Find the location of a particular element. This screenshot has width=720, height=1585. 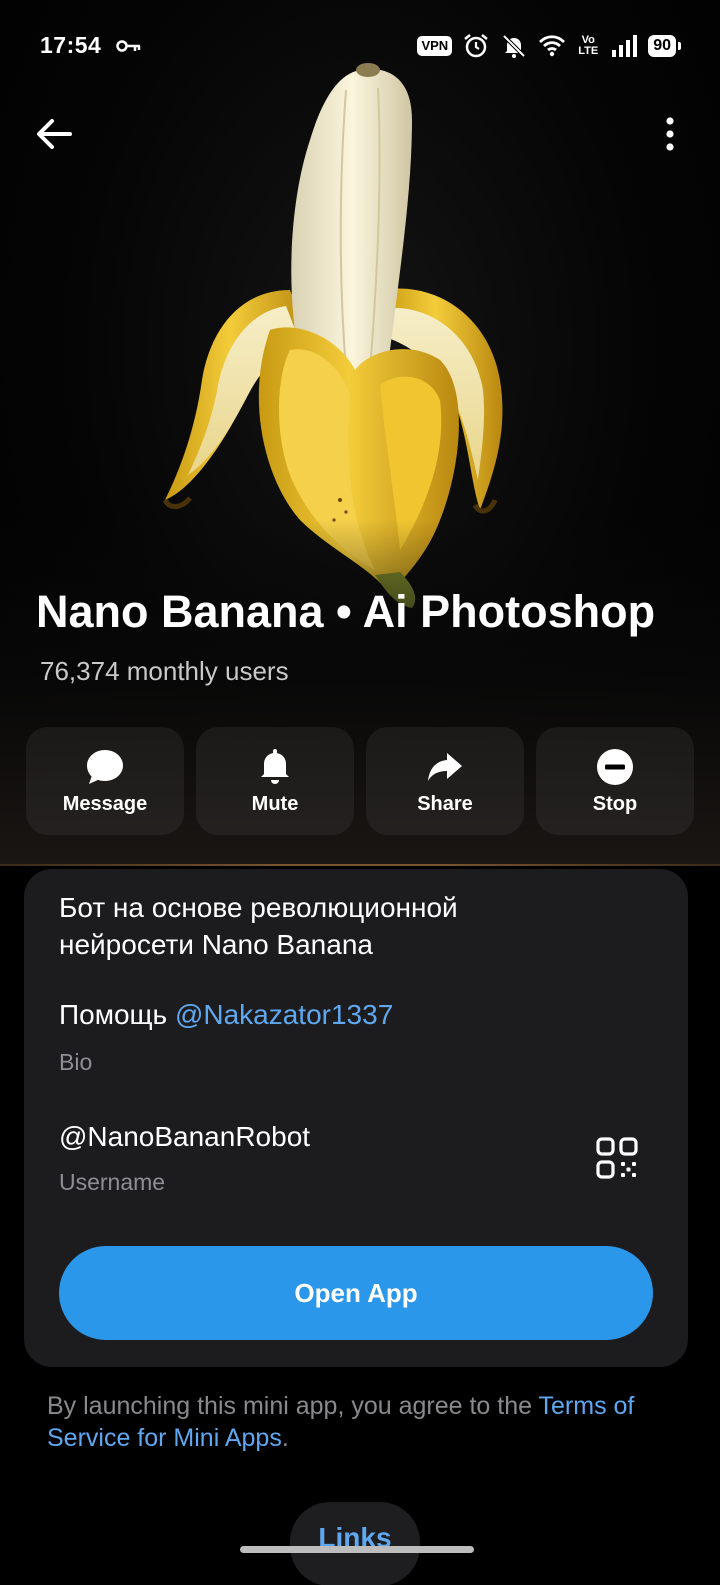

share-label: Share is located at coordinates (445, 803).